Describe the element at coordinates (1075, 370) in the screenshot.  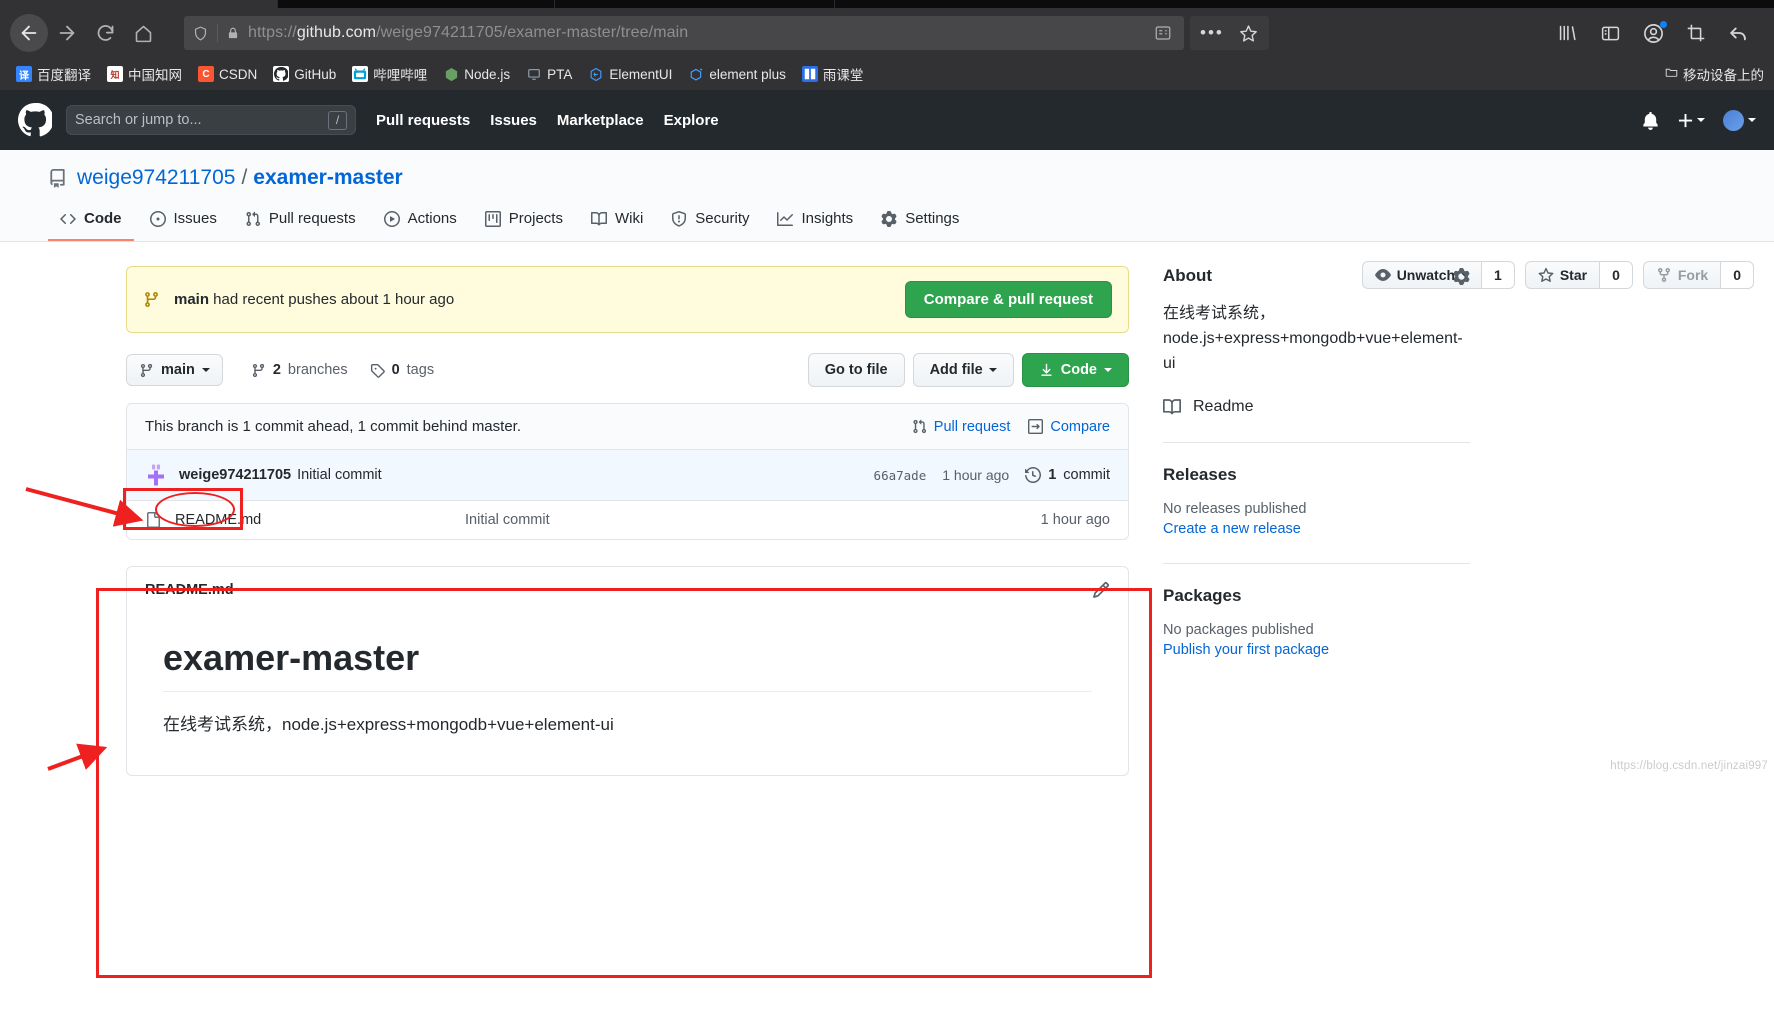
I see `code-download-button: Code` at that location.